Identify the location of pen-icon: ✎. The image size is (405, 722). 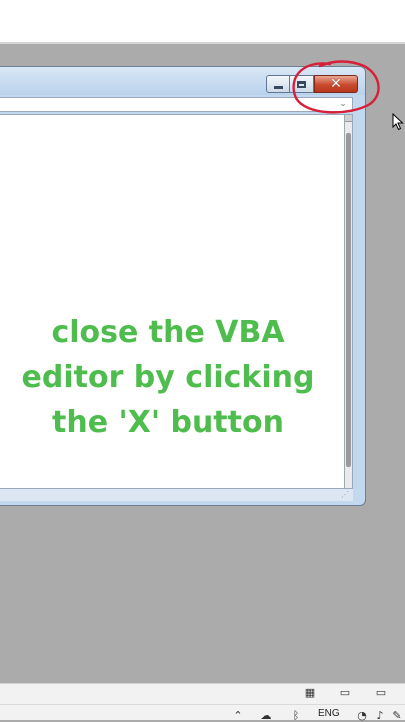
(397, 716).